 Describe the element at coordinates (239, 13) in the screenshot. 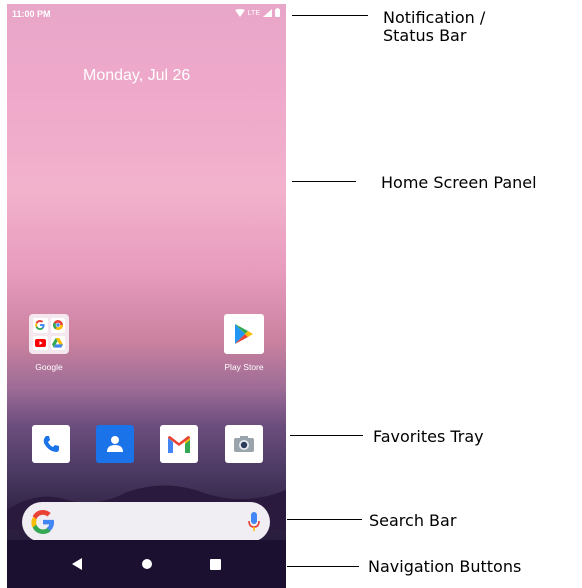

I see `wifi-icon` at that location.